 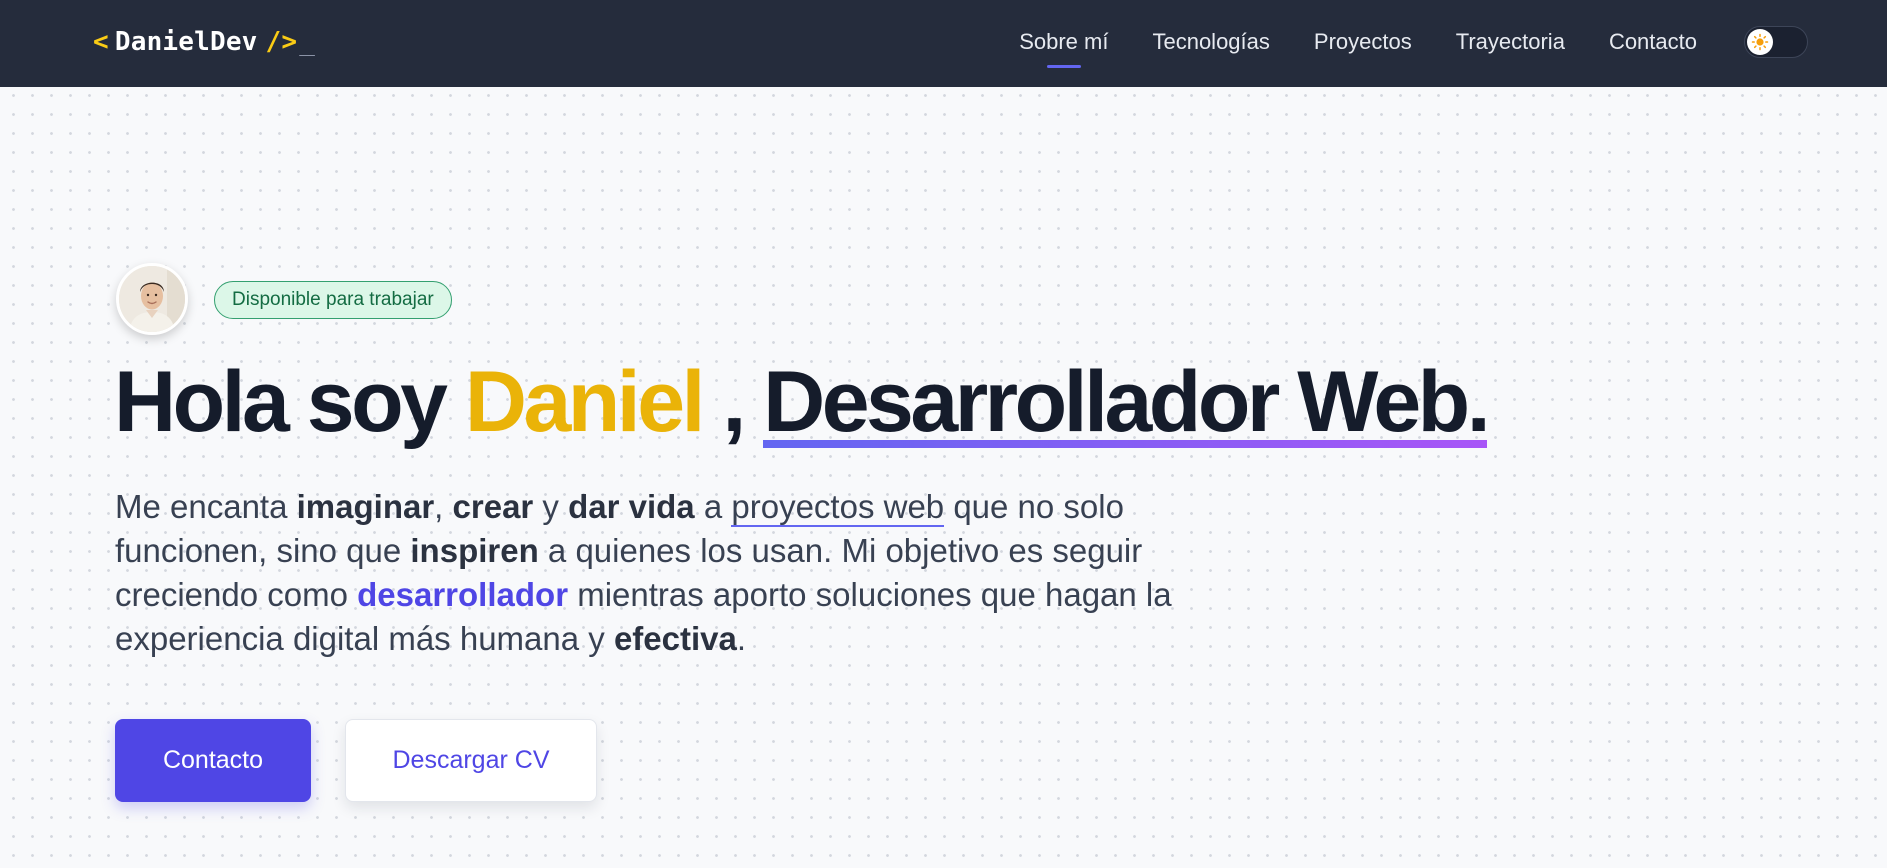 I want to click on logo-close-bracket: />, so click(x=281, y=42).